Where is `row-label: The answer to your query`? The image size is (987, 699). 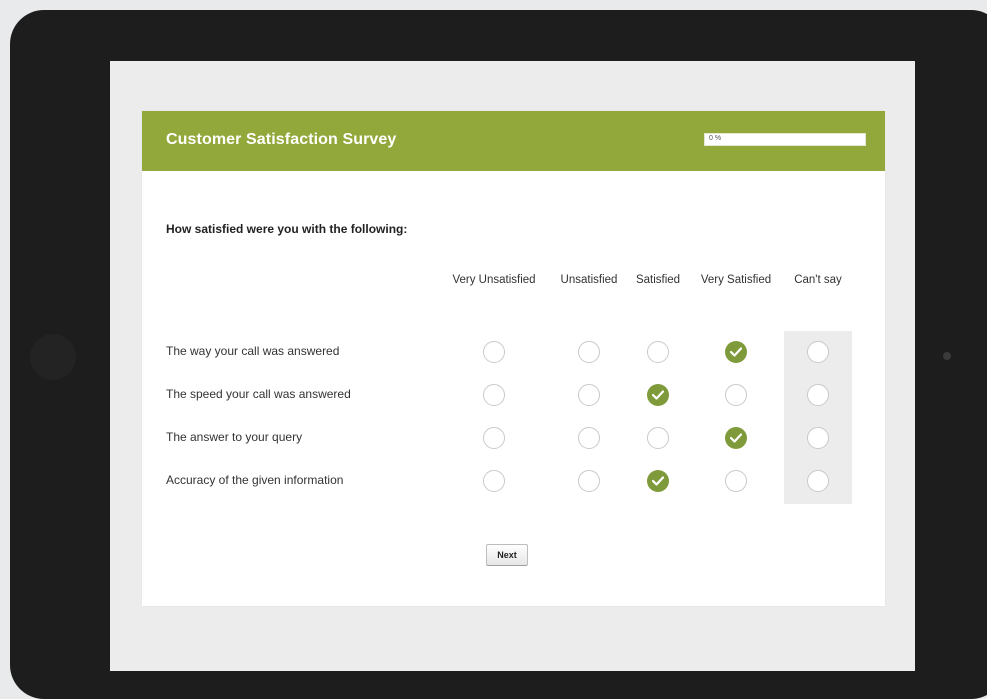 row-label: The answer to your query is located at coordinates (234, 437).